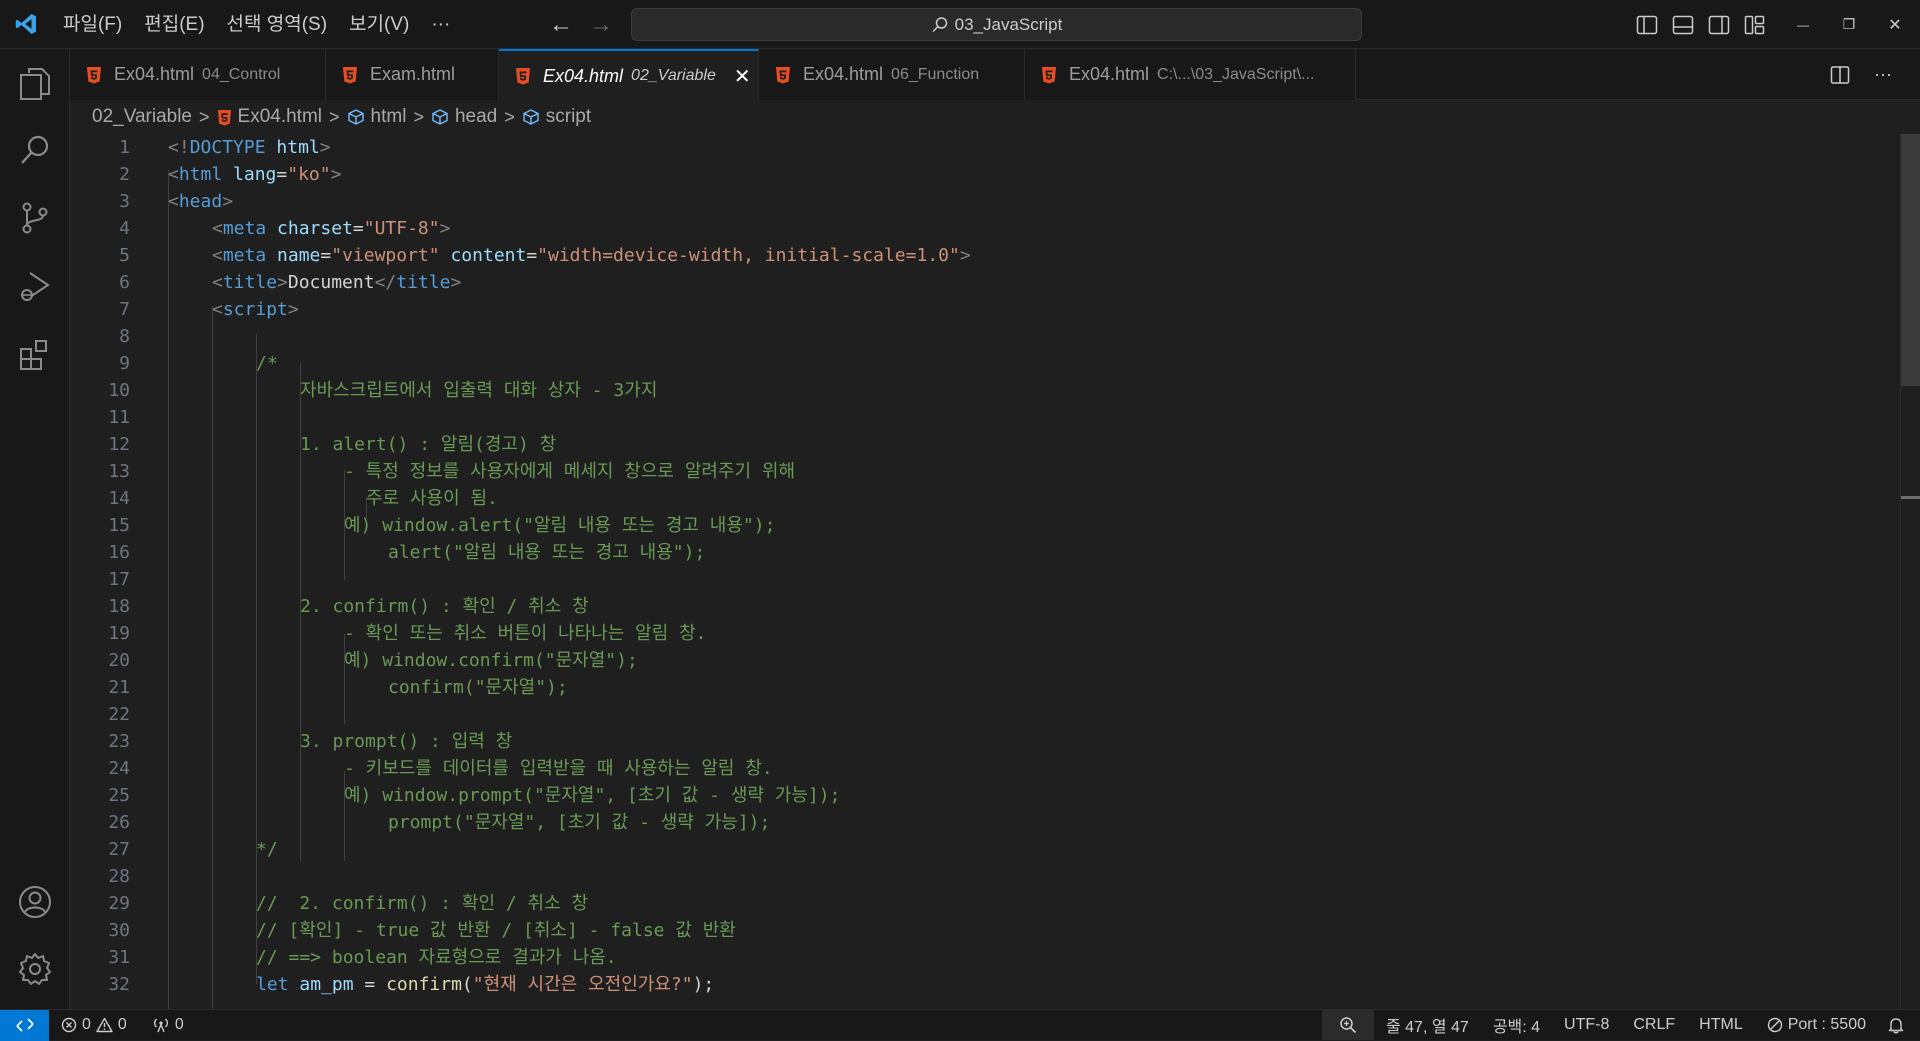 This screenshot has width=1920, height=1041. I want to click on line-number: 12, so click(119, 444).